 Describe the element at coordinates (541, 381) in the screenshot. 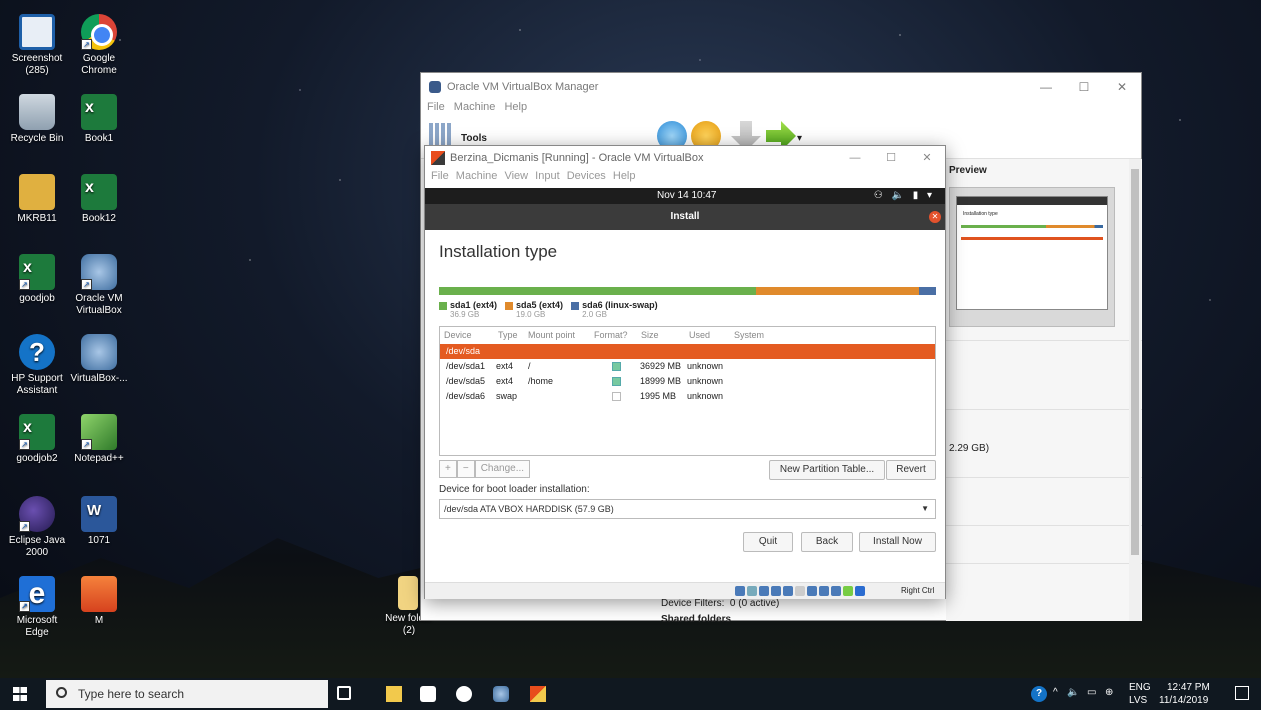

I see `cell-mount: /home` at that location.